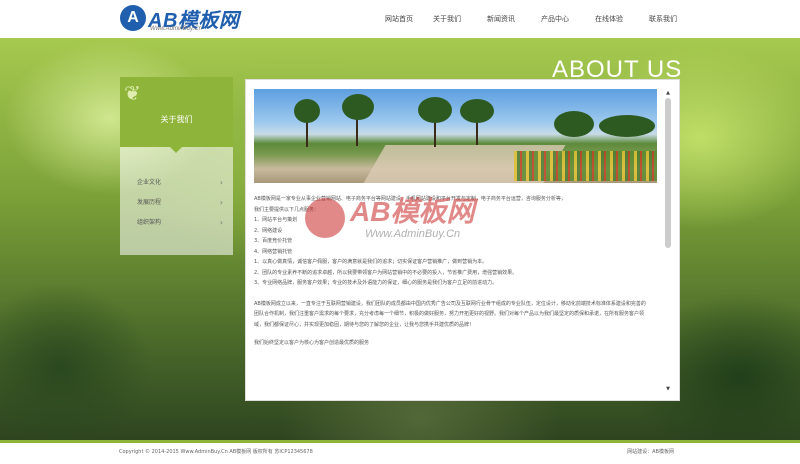  Describe the element at coordinates (268, 230) in the screenshot. I see `text-line: 2、网络建设` at that location.